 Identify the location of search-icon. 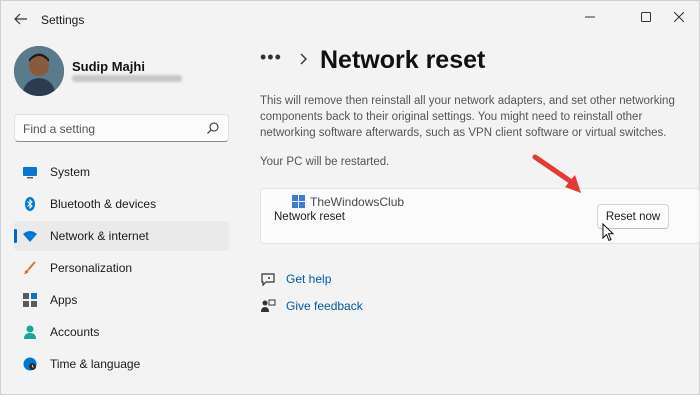
(213, 128).